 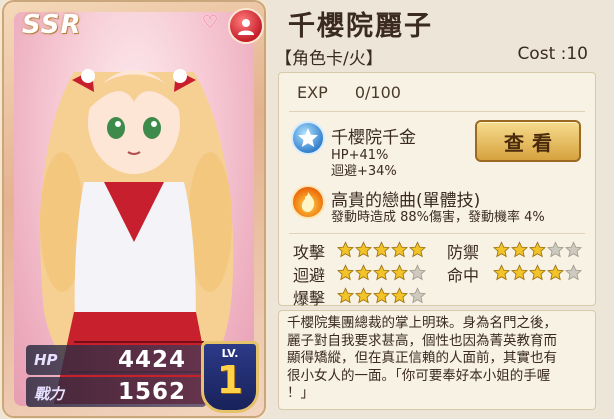 What do you see at coordinates (309, 298) in the screenshot?
I see `stat-label: 爆擊` at bounding box center [309, 298].